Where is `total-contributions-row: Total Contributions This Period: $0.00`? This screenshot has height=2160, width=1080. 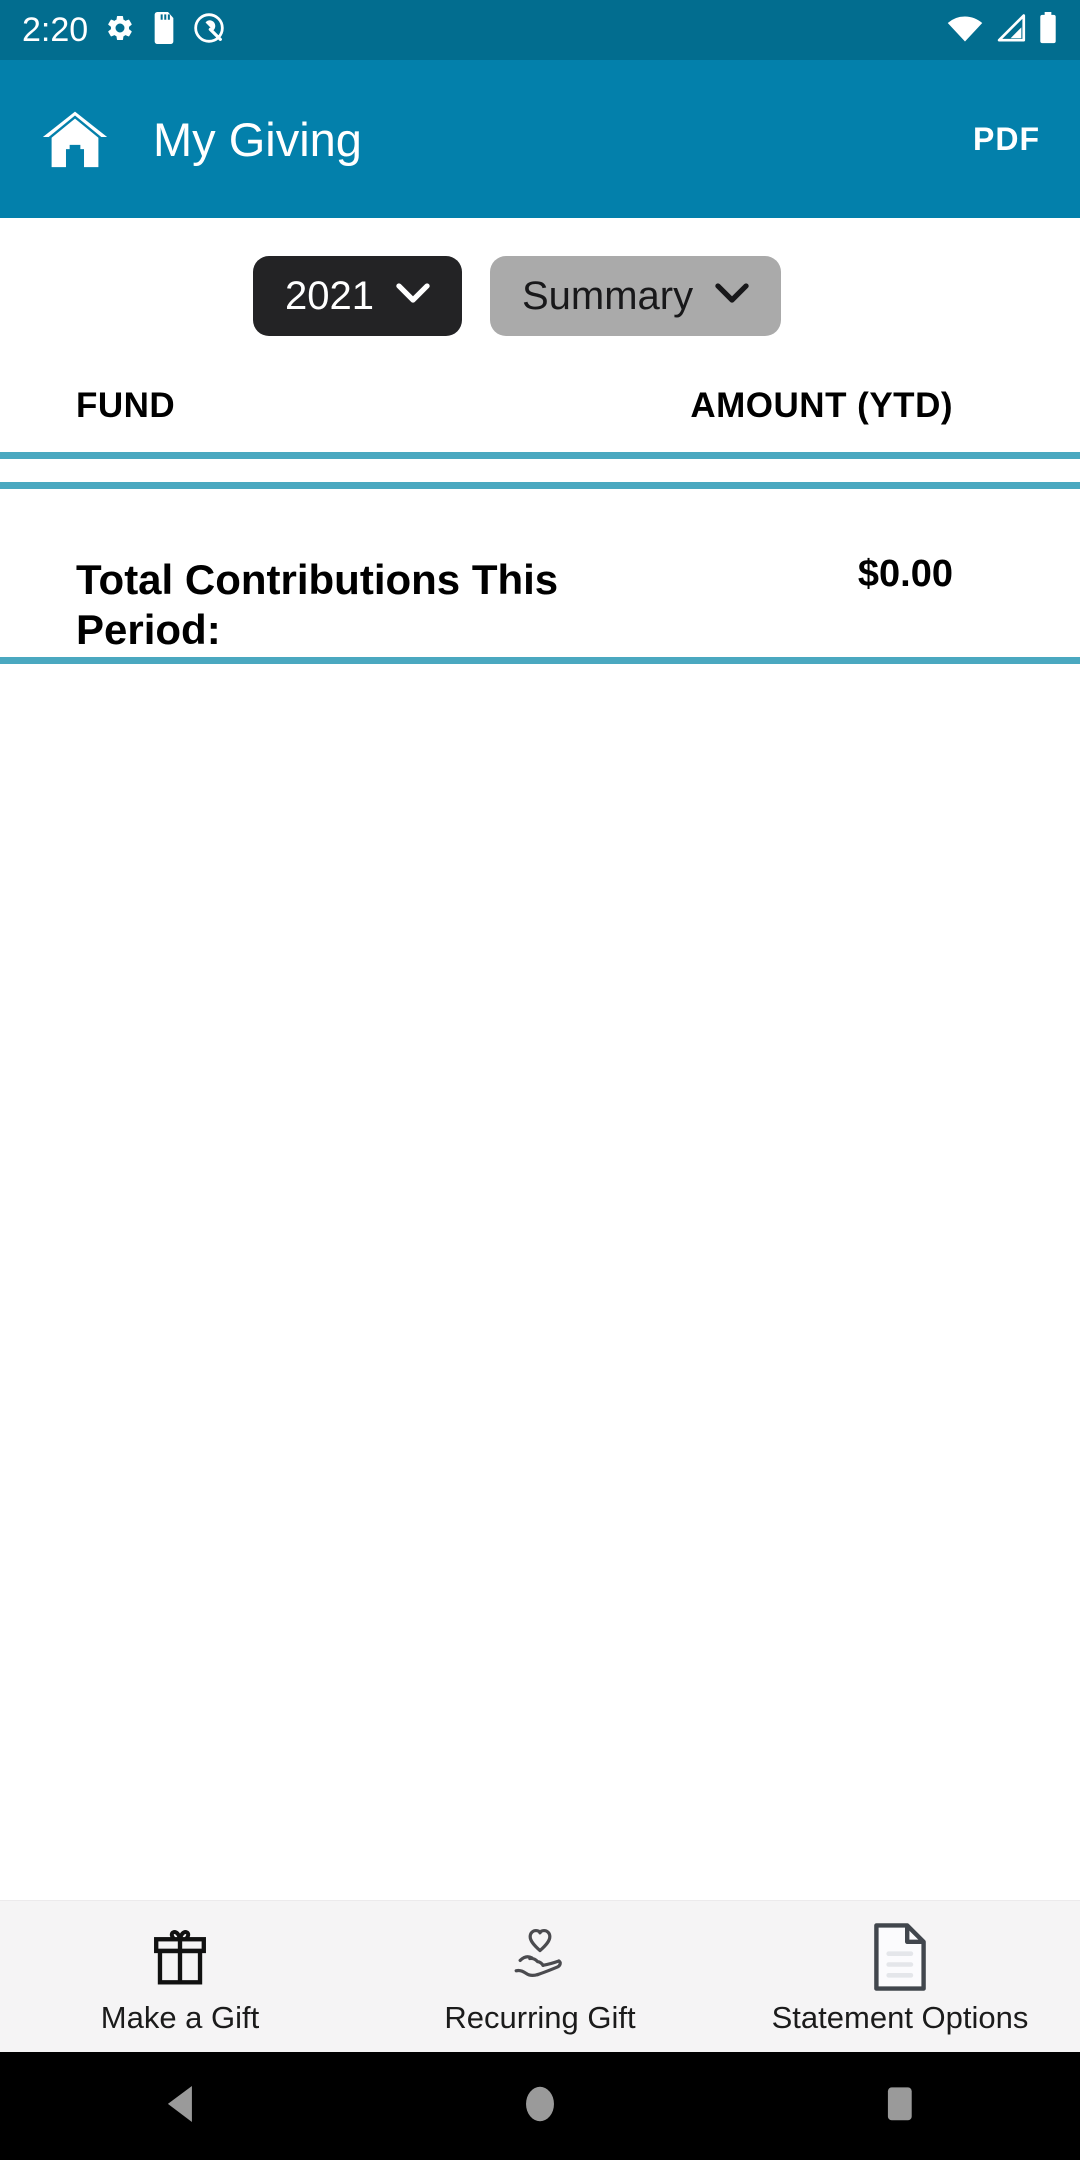
total-contributions-row: Total Contributions This Period: $0.00 is located at coordinates (540, 573).